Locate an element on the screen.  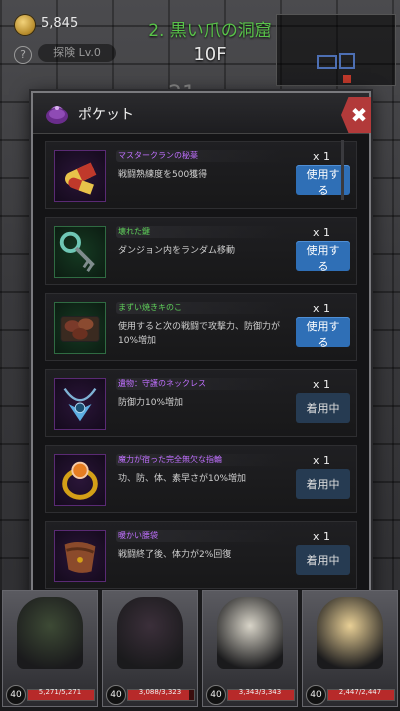
item-description: 功、防、体、素早さが10%増加 is located at coordinates (182, 479).